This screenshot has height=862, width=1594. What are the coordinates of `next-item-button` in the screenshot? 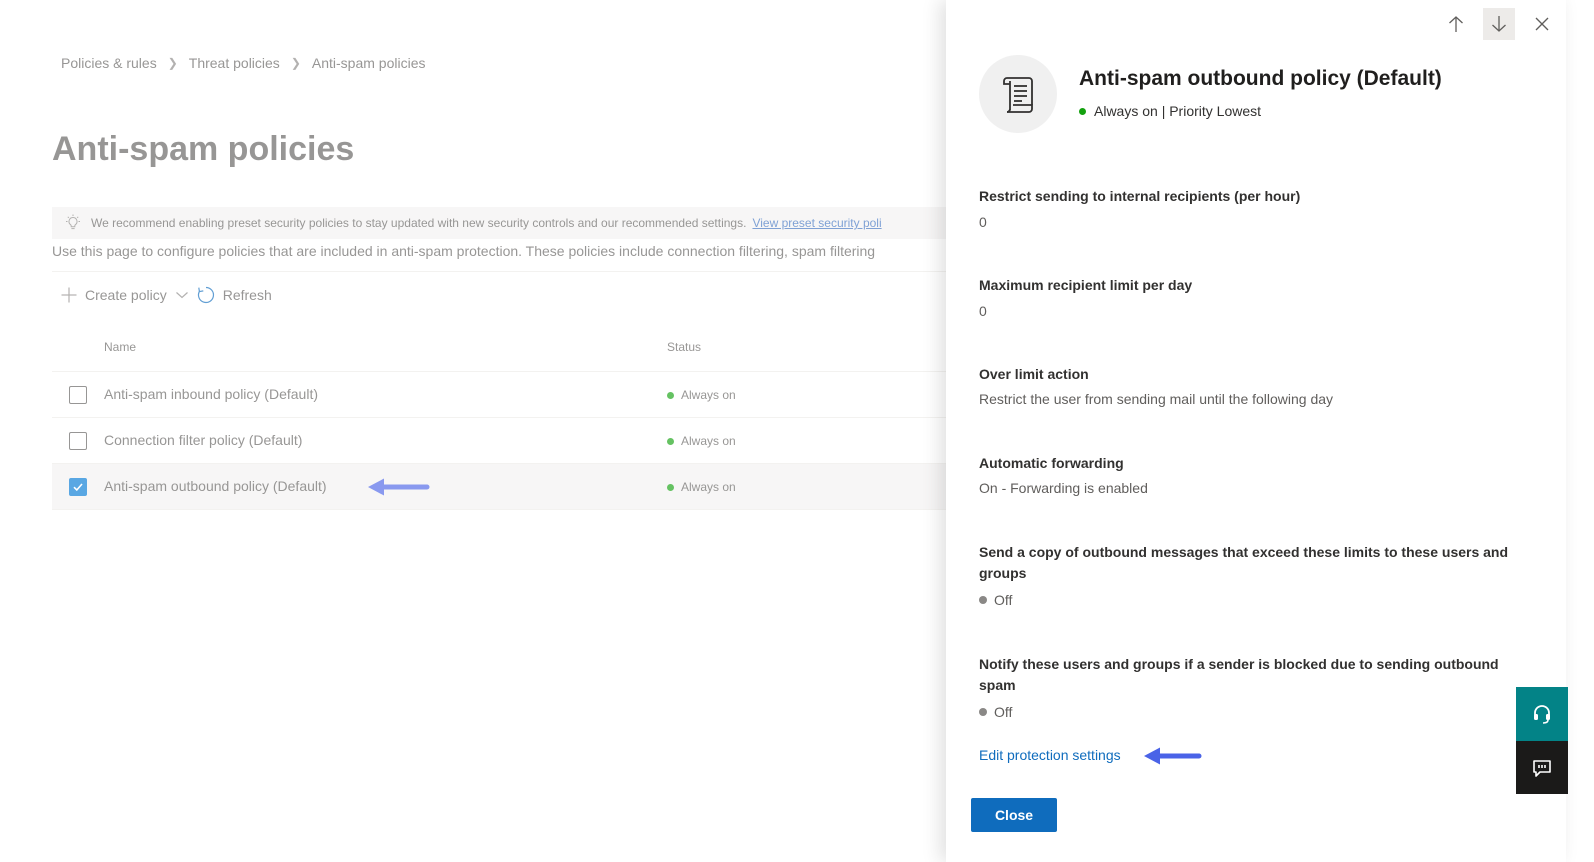 It's located at (1499, 24).